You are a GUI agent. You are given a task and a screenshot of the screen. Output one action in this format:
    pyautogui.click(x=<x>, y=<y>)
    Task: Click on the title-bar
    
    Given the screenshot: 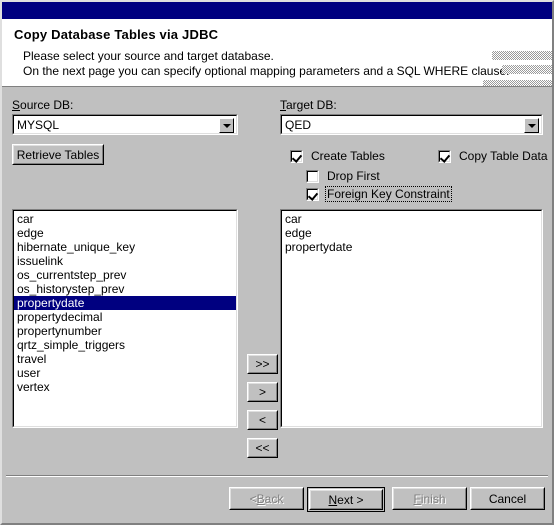 What is the action you would take?
    pyautogui.click(x=277, y=10)
    